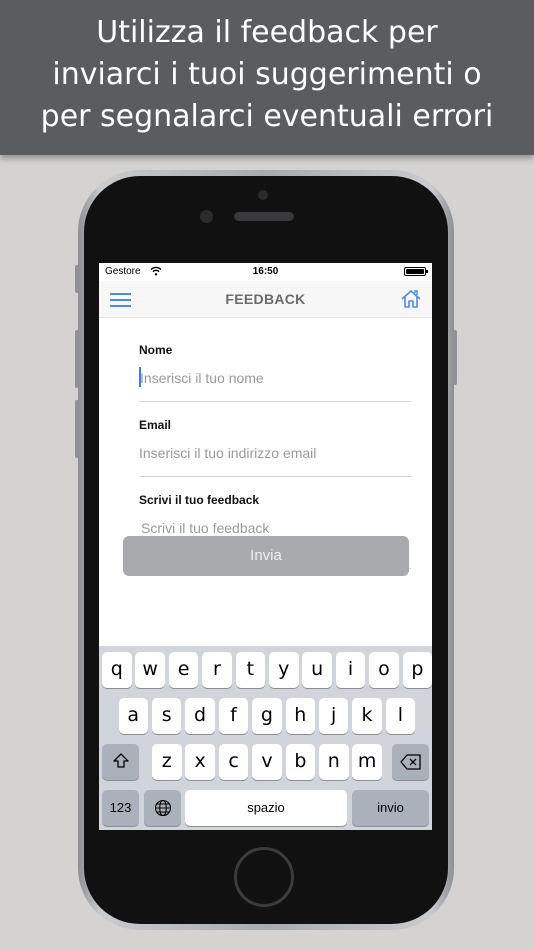  What do you see at coordinates (217, 670) in the screenshot?
I see `key-r: r` at bounding box center [217, 670].